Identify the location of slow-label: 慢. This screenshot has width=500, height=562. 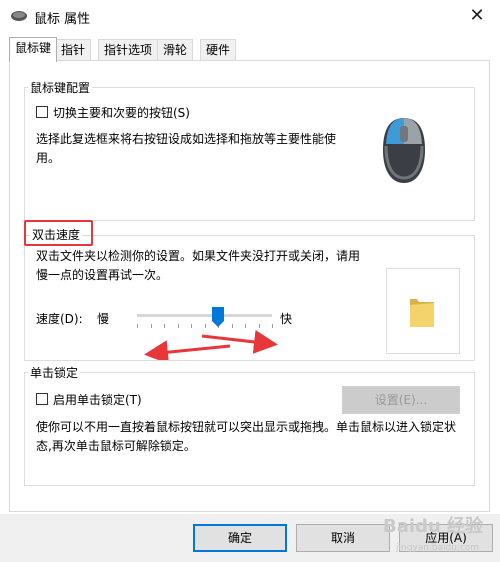
(103, 319).